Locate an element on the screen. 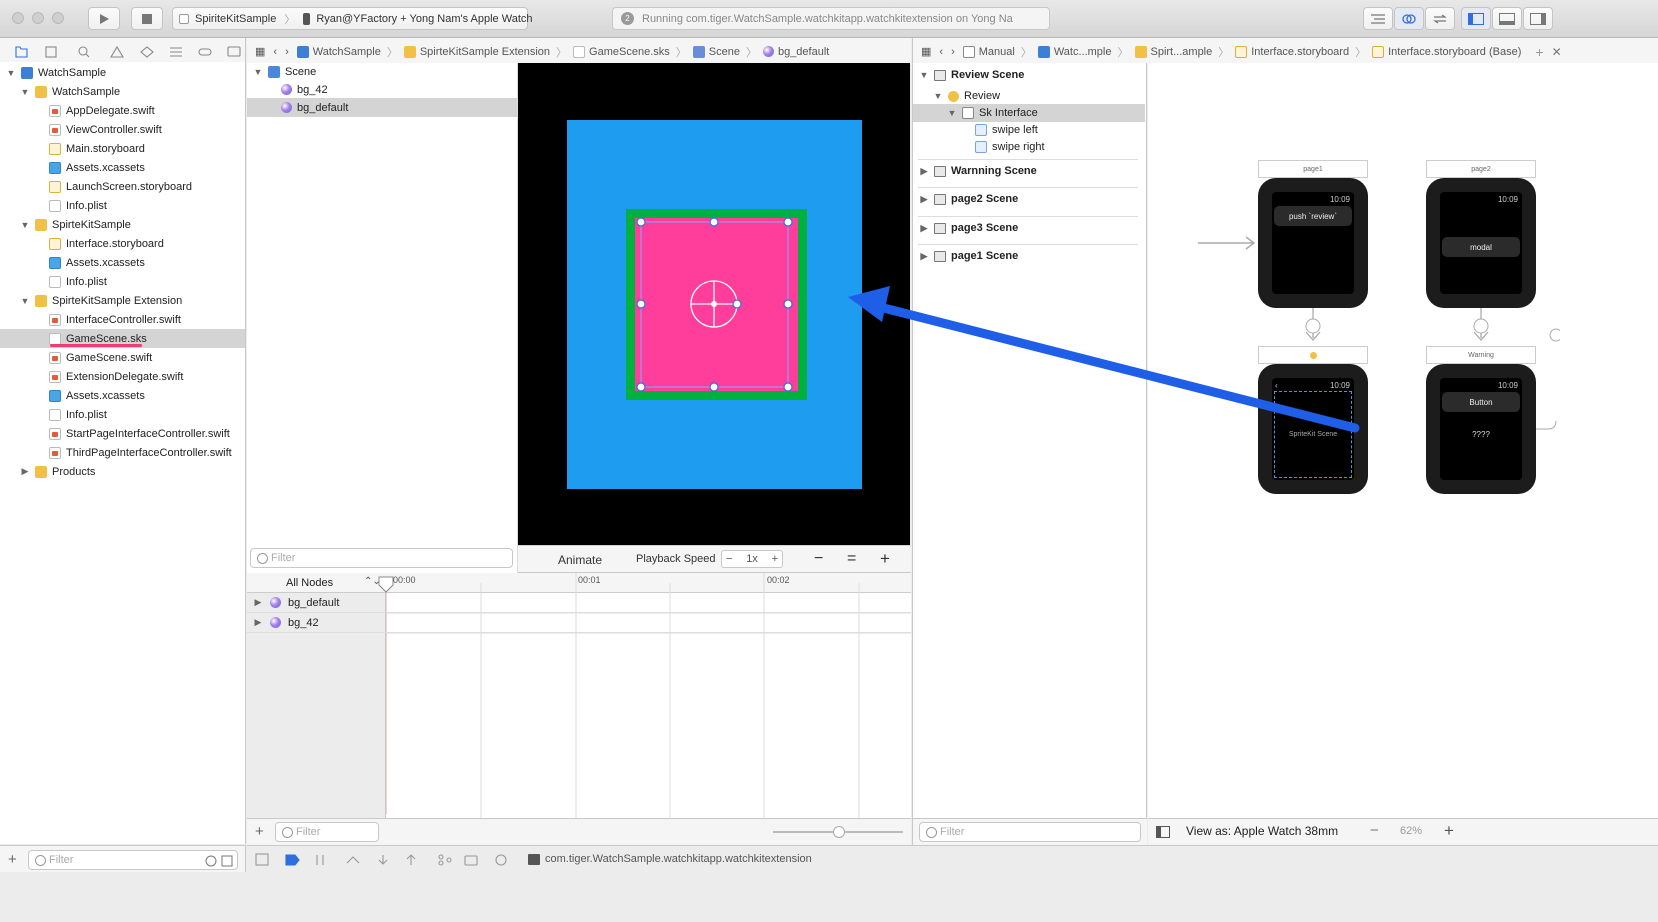 Image resolution: width=1658 pixels, height=922 pixels. pause-icon is located at coordinates (320, 860).